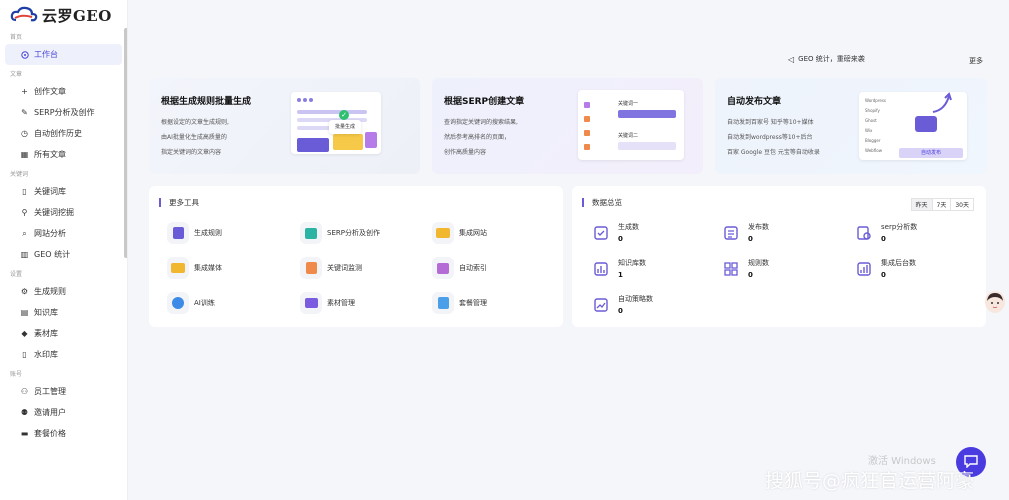 The image size is (1009, 500). I want to click on badge-batch-generate: 批量生成, so click(345, 127).